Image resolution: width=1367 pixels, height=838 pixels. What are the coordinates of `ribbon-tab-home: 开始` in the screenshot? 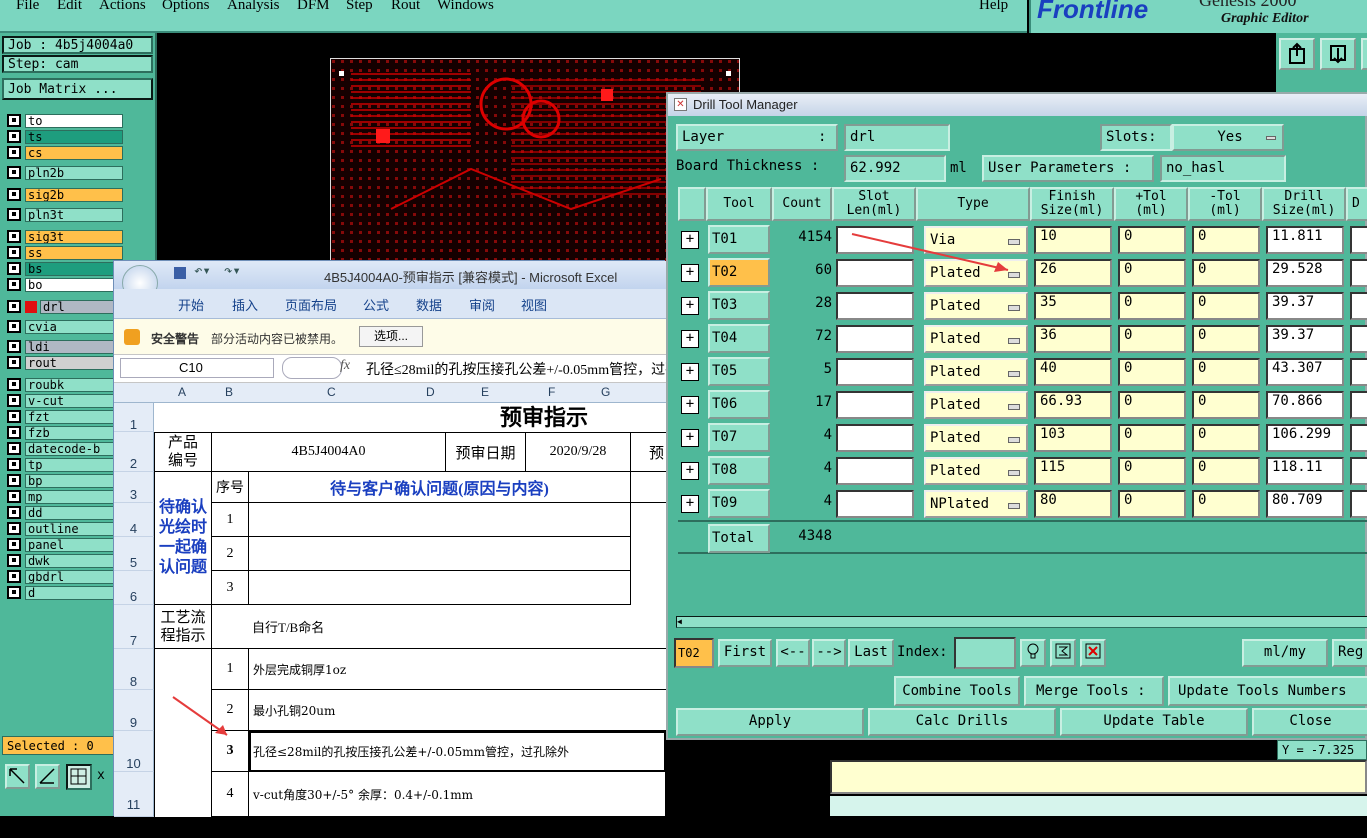 It's located at (191, 304).